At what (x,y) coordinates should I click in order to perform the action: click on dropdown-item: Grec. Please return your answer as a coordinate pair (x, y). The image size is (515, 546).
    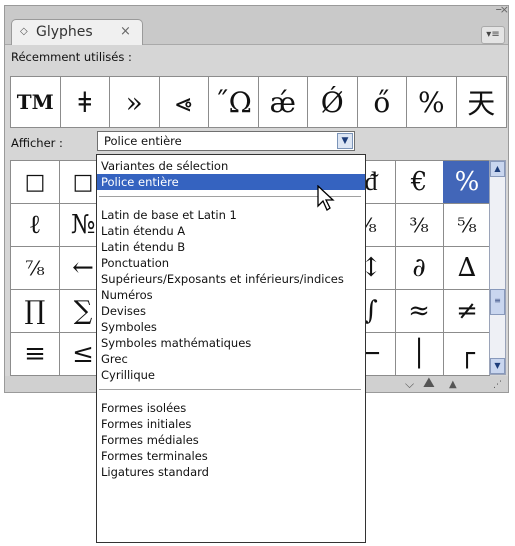
    Looking at the image, I should click on (231, 359).